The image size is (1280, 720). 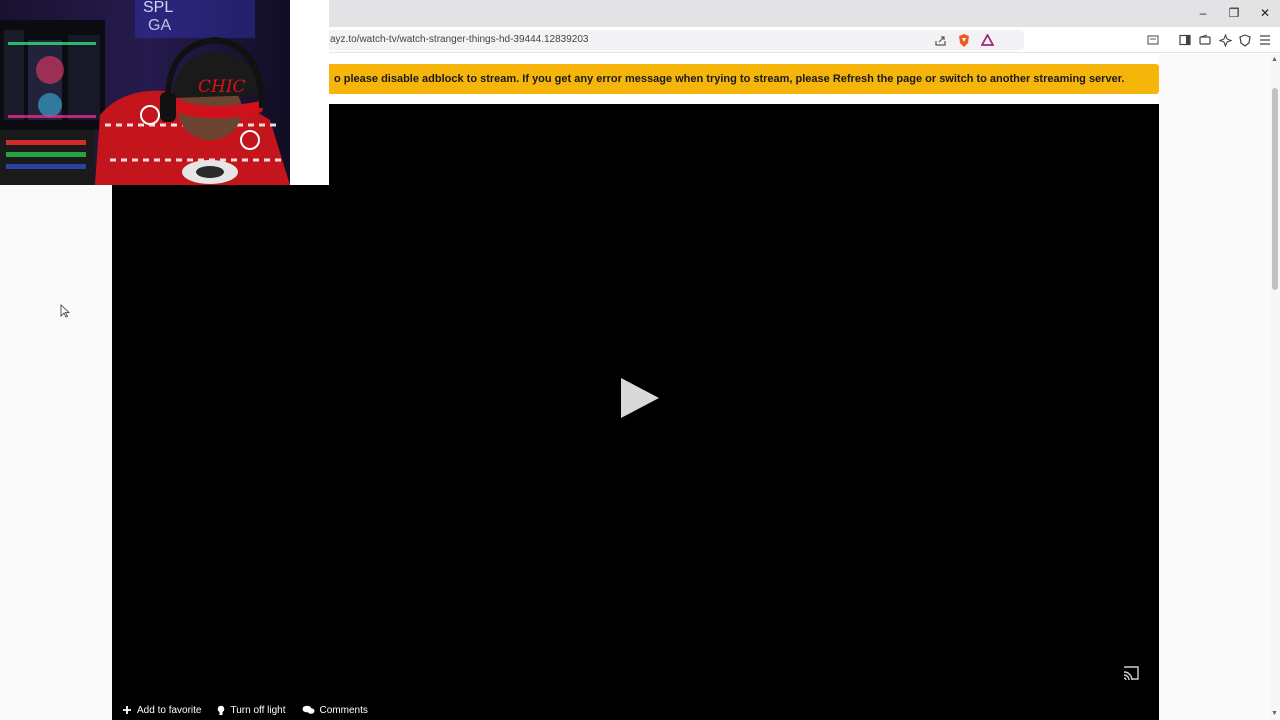 I want to click on brave-rewards-icon, so click(x=987, y=40).